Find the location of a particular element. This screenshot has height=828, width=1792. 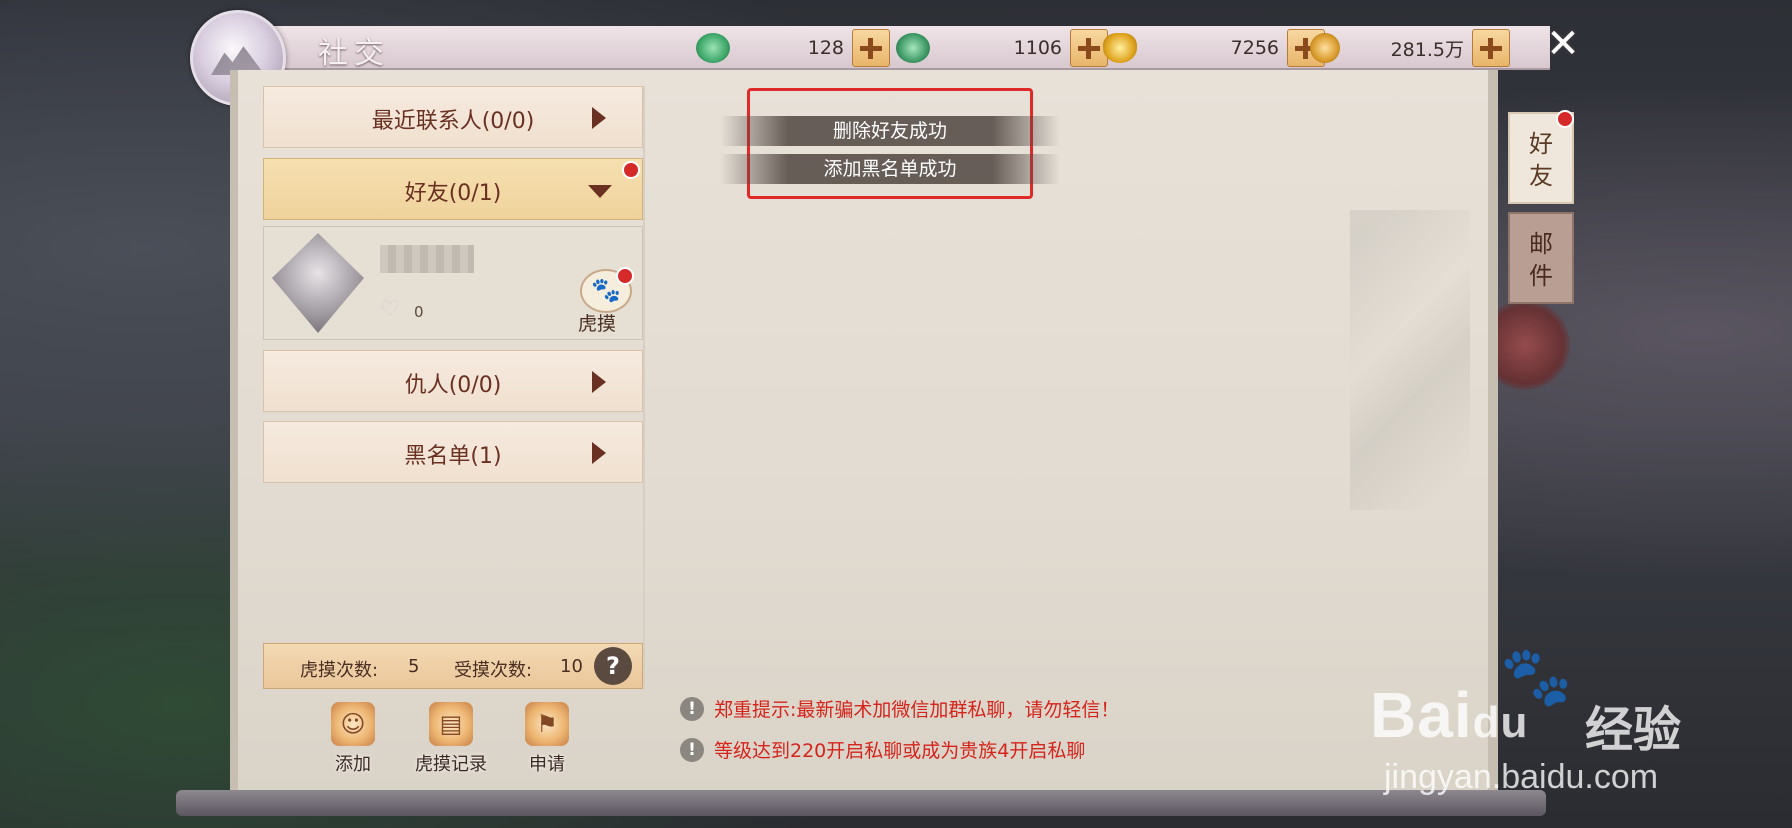

tab-label: 邮件 is located at coordinates (1541, 260).